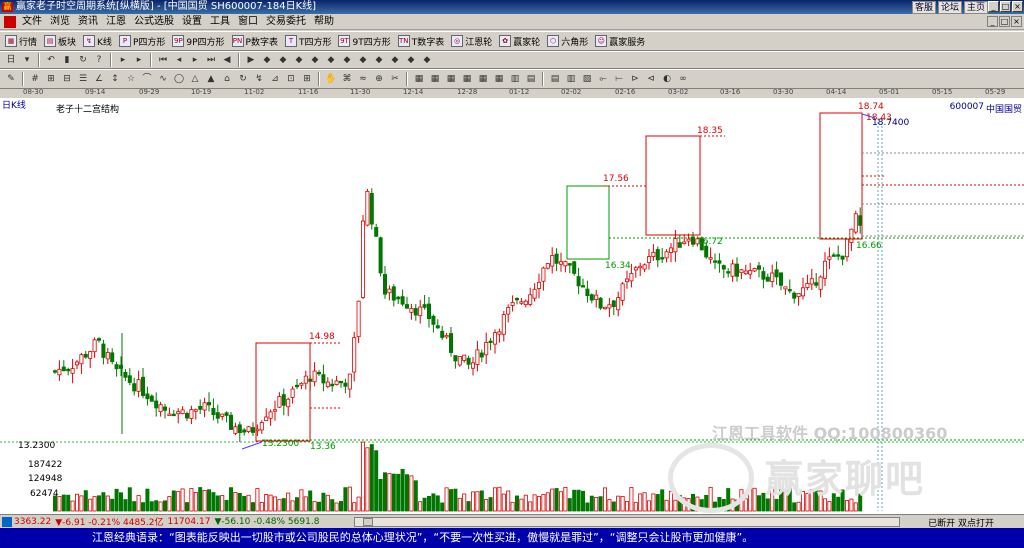 The image size is (1024, 548). What do you see at coordinates (248, 22) in the screenshot?
I see `menu-window: 窗口` at bounding box center [248, 22].